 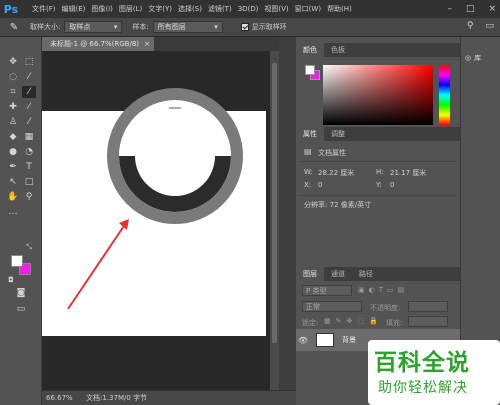 I want to click on layers-panel-header: 图层 通道 路径, so click(x=378, y=274).